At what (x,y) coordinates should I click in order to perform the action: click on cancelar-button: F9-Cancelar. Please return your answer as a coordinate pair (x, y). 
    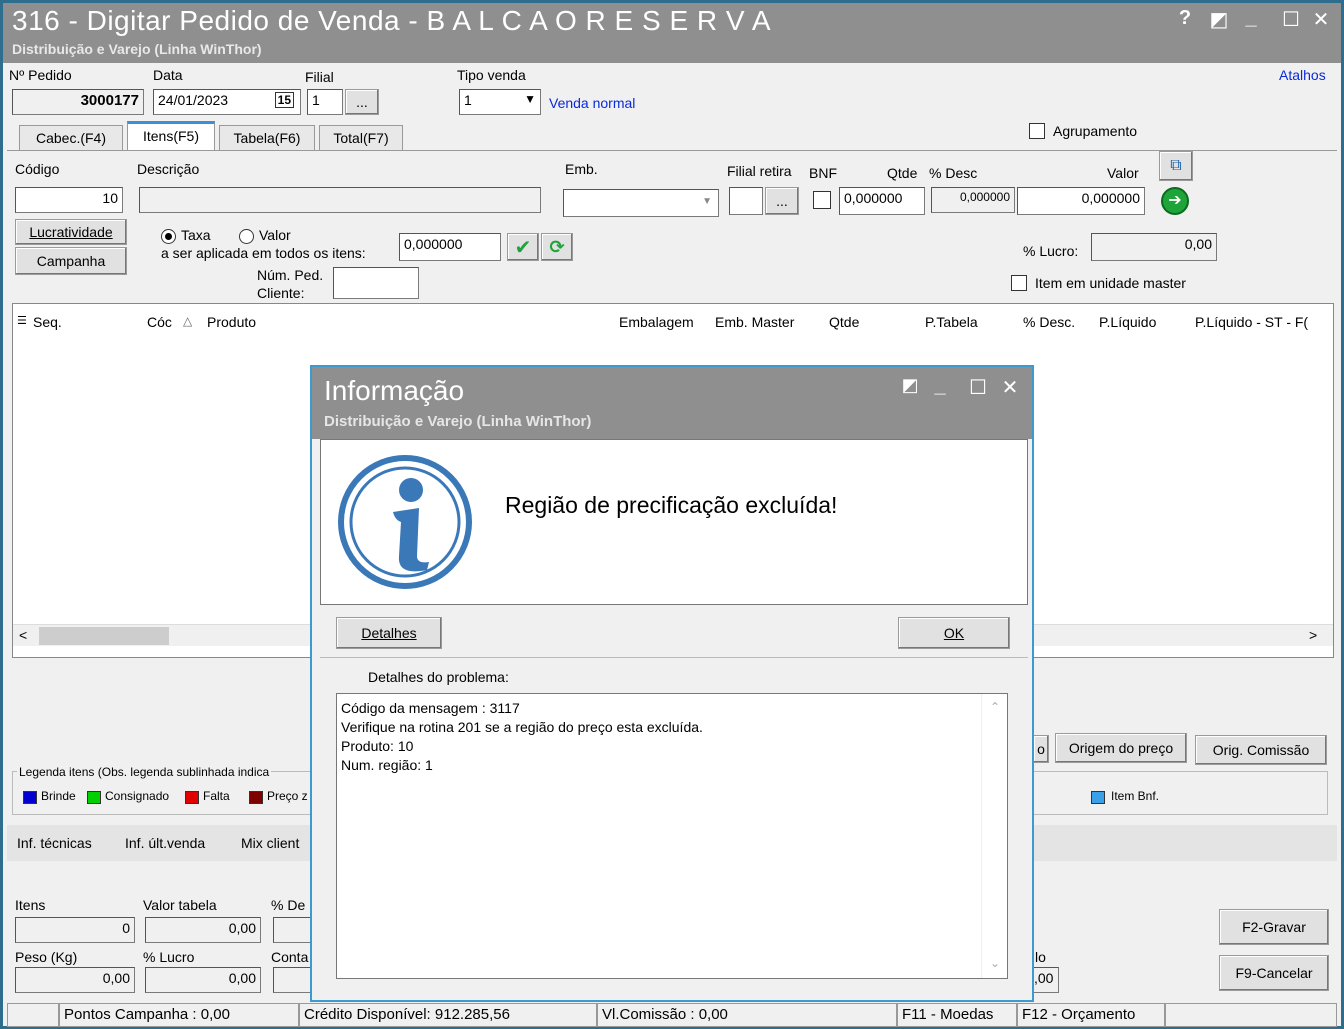
    Looking at the image, I should click on (1274, 973).